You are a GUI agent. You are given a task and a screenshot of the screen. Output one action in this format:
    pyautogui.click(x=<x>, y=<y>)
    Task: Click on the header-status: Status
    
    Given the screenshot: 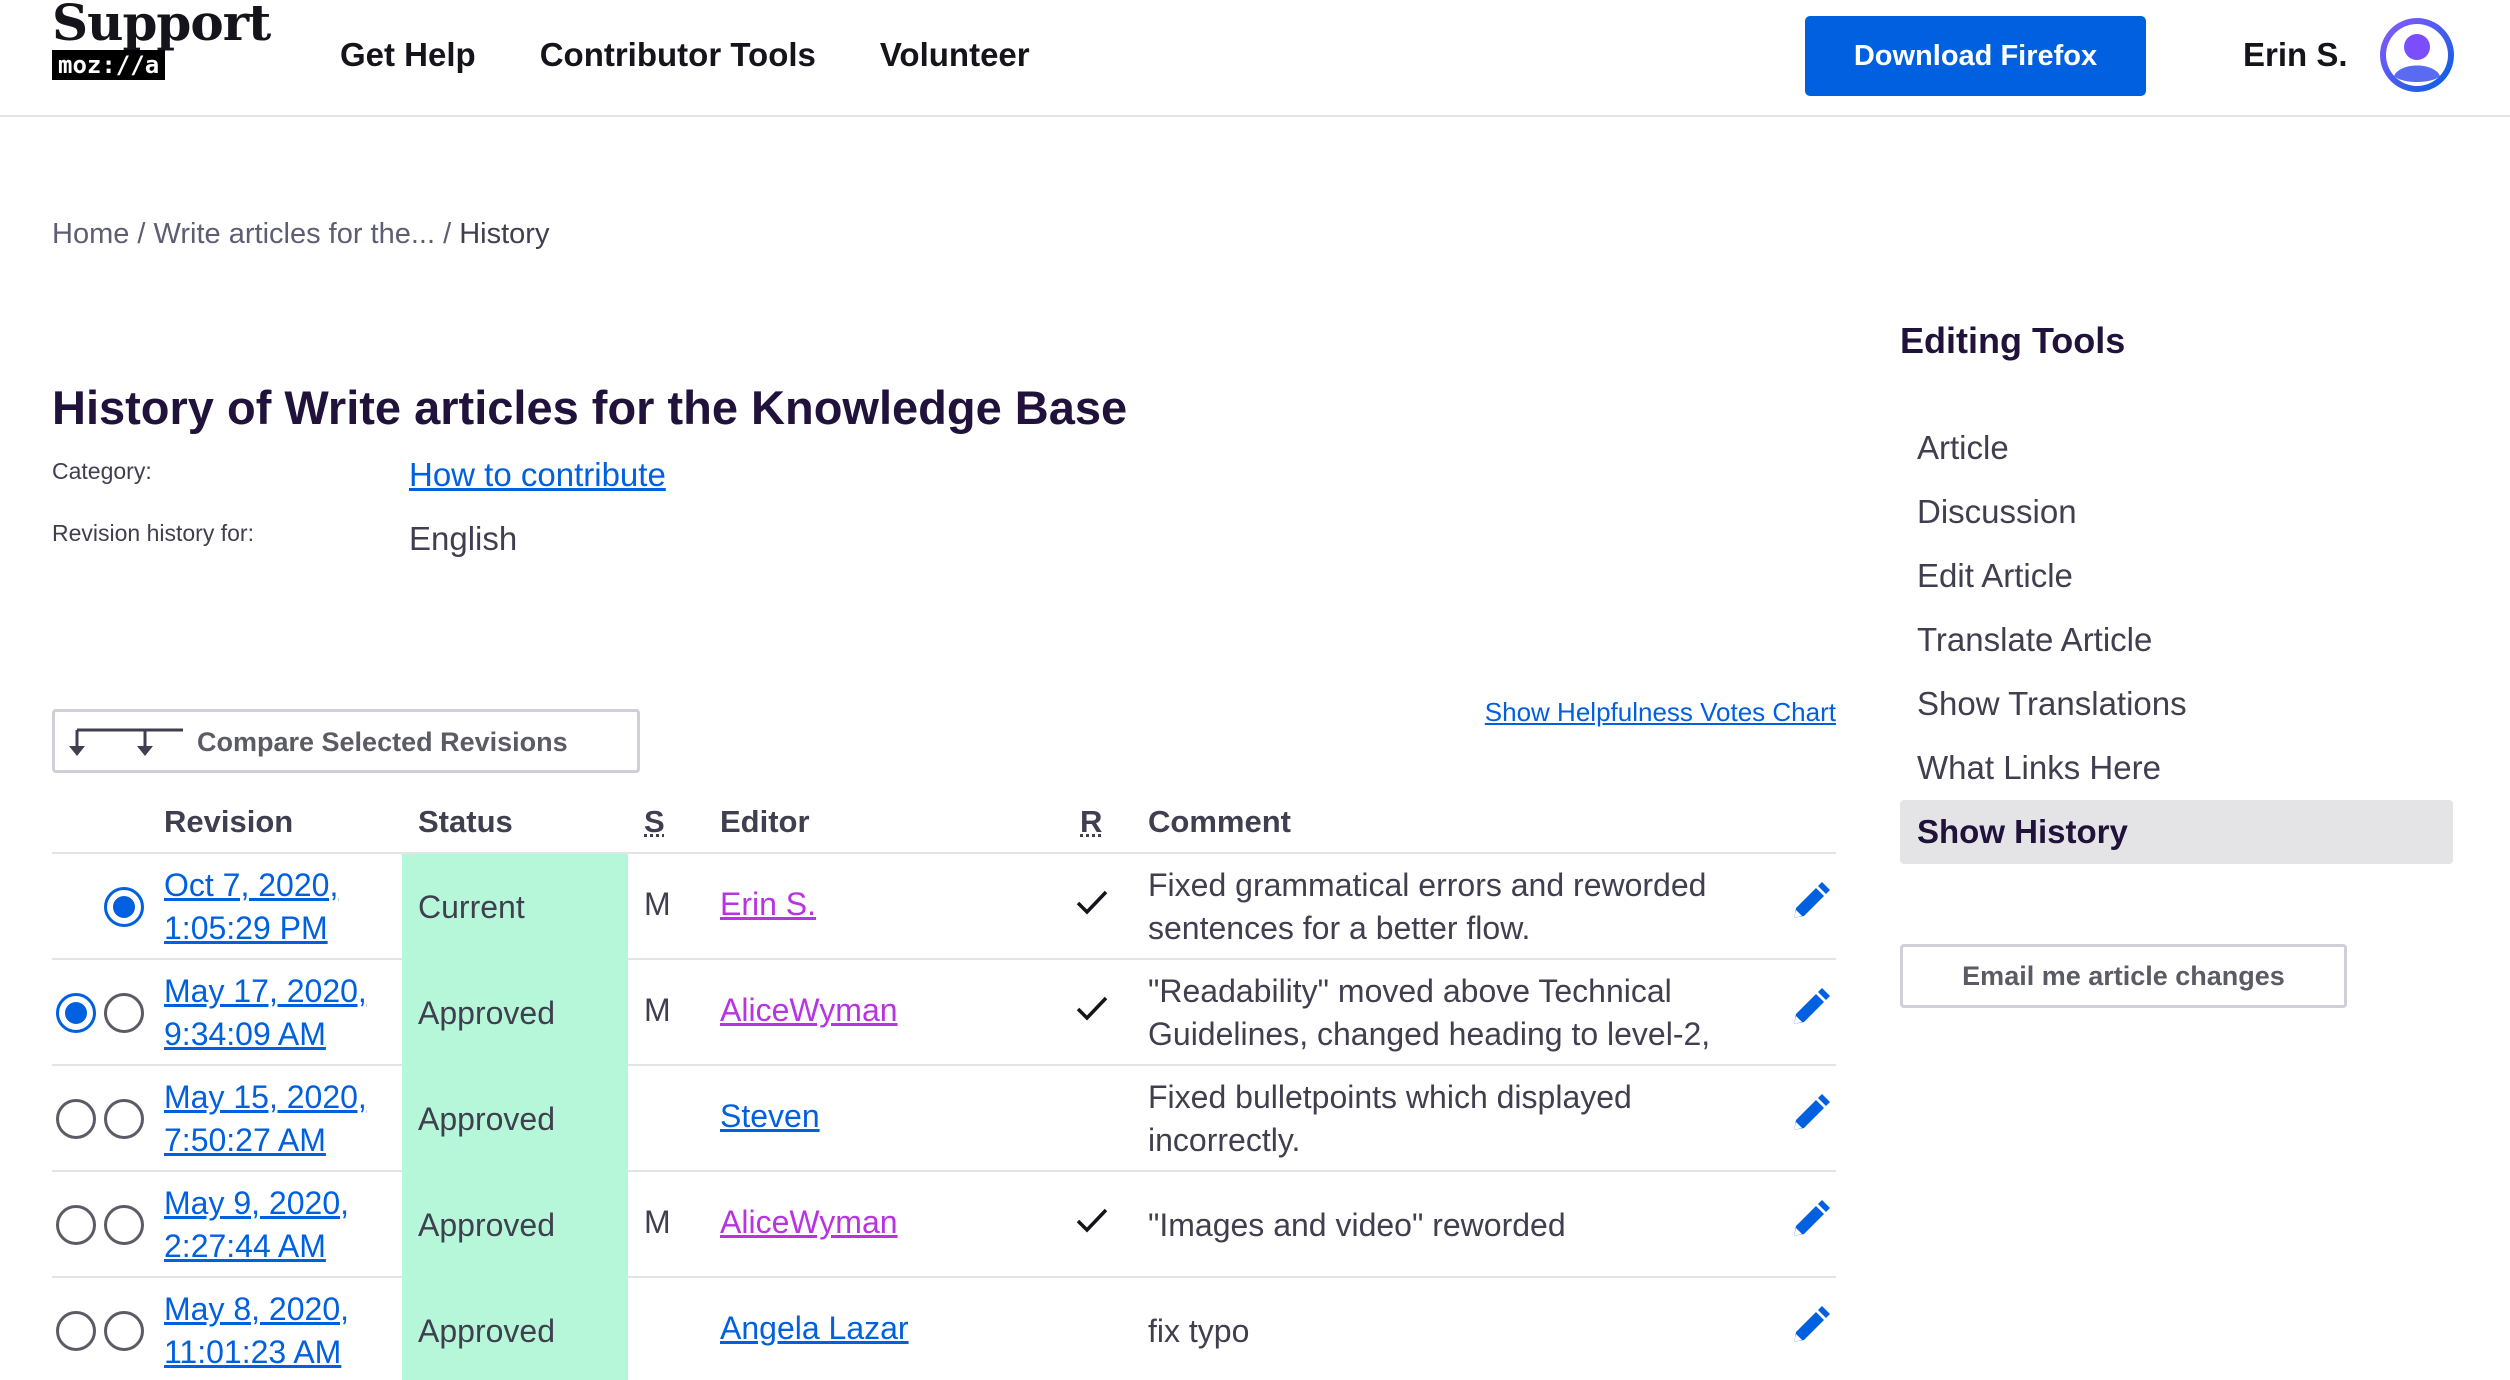 What is the action you would take?
    pyautogui.click(x=465, y=822)
    